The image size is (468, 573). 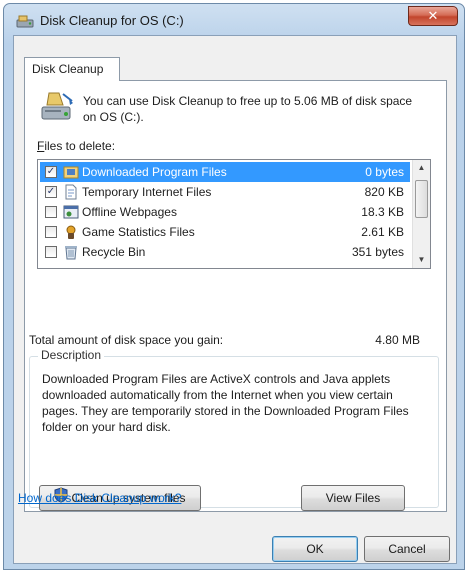 I want to click on files-to-delete-label-text: iles to delete:, so click(x=80, y=146).